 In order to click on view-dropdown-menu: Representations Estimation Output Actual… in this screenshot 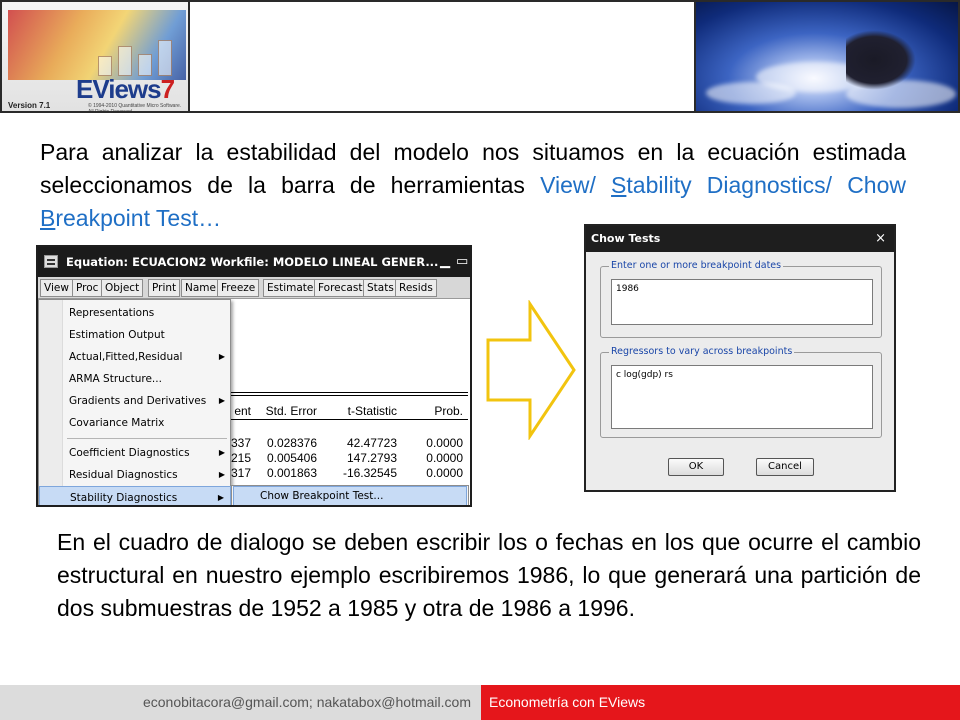, I will do `click(134, 402)`.